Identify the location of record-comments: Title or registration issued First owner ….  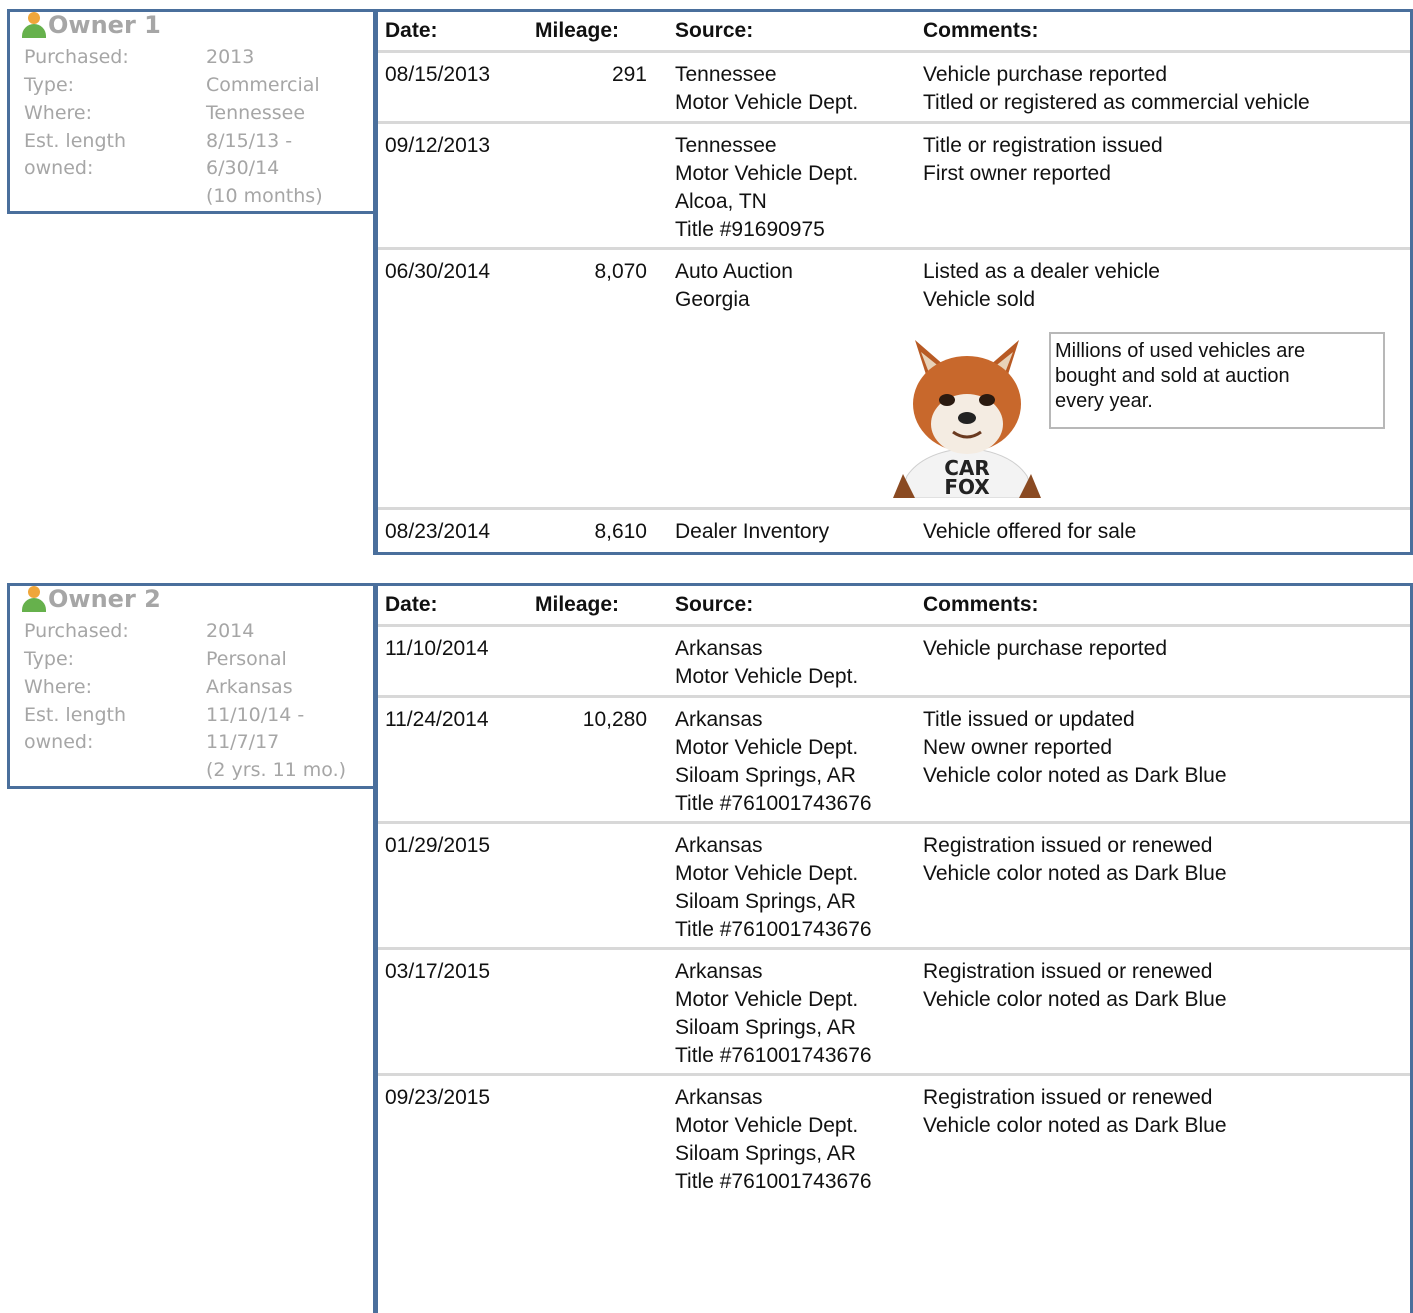
(1043, 159).